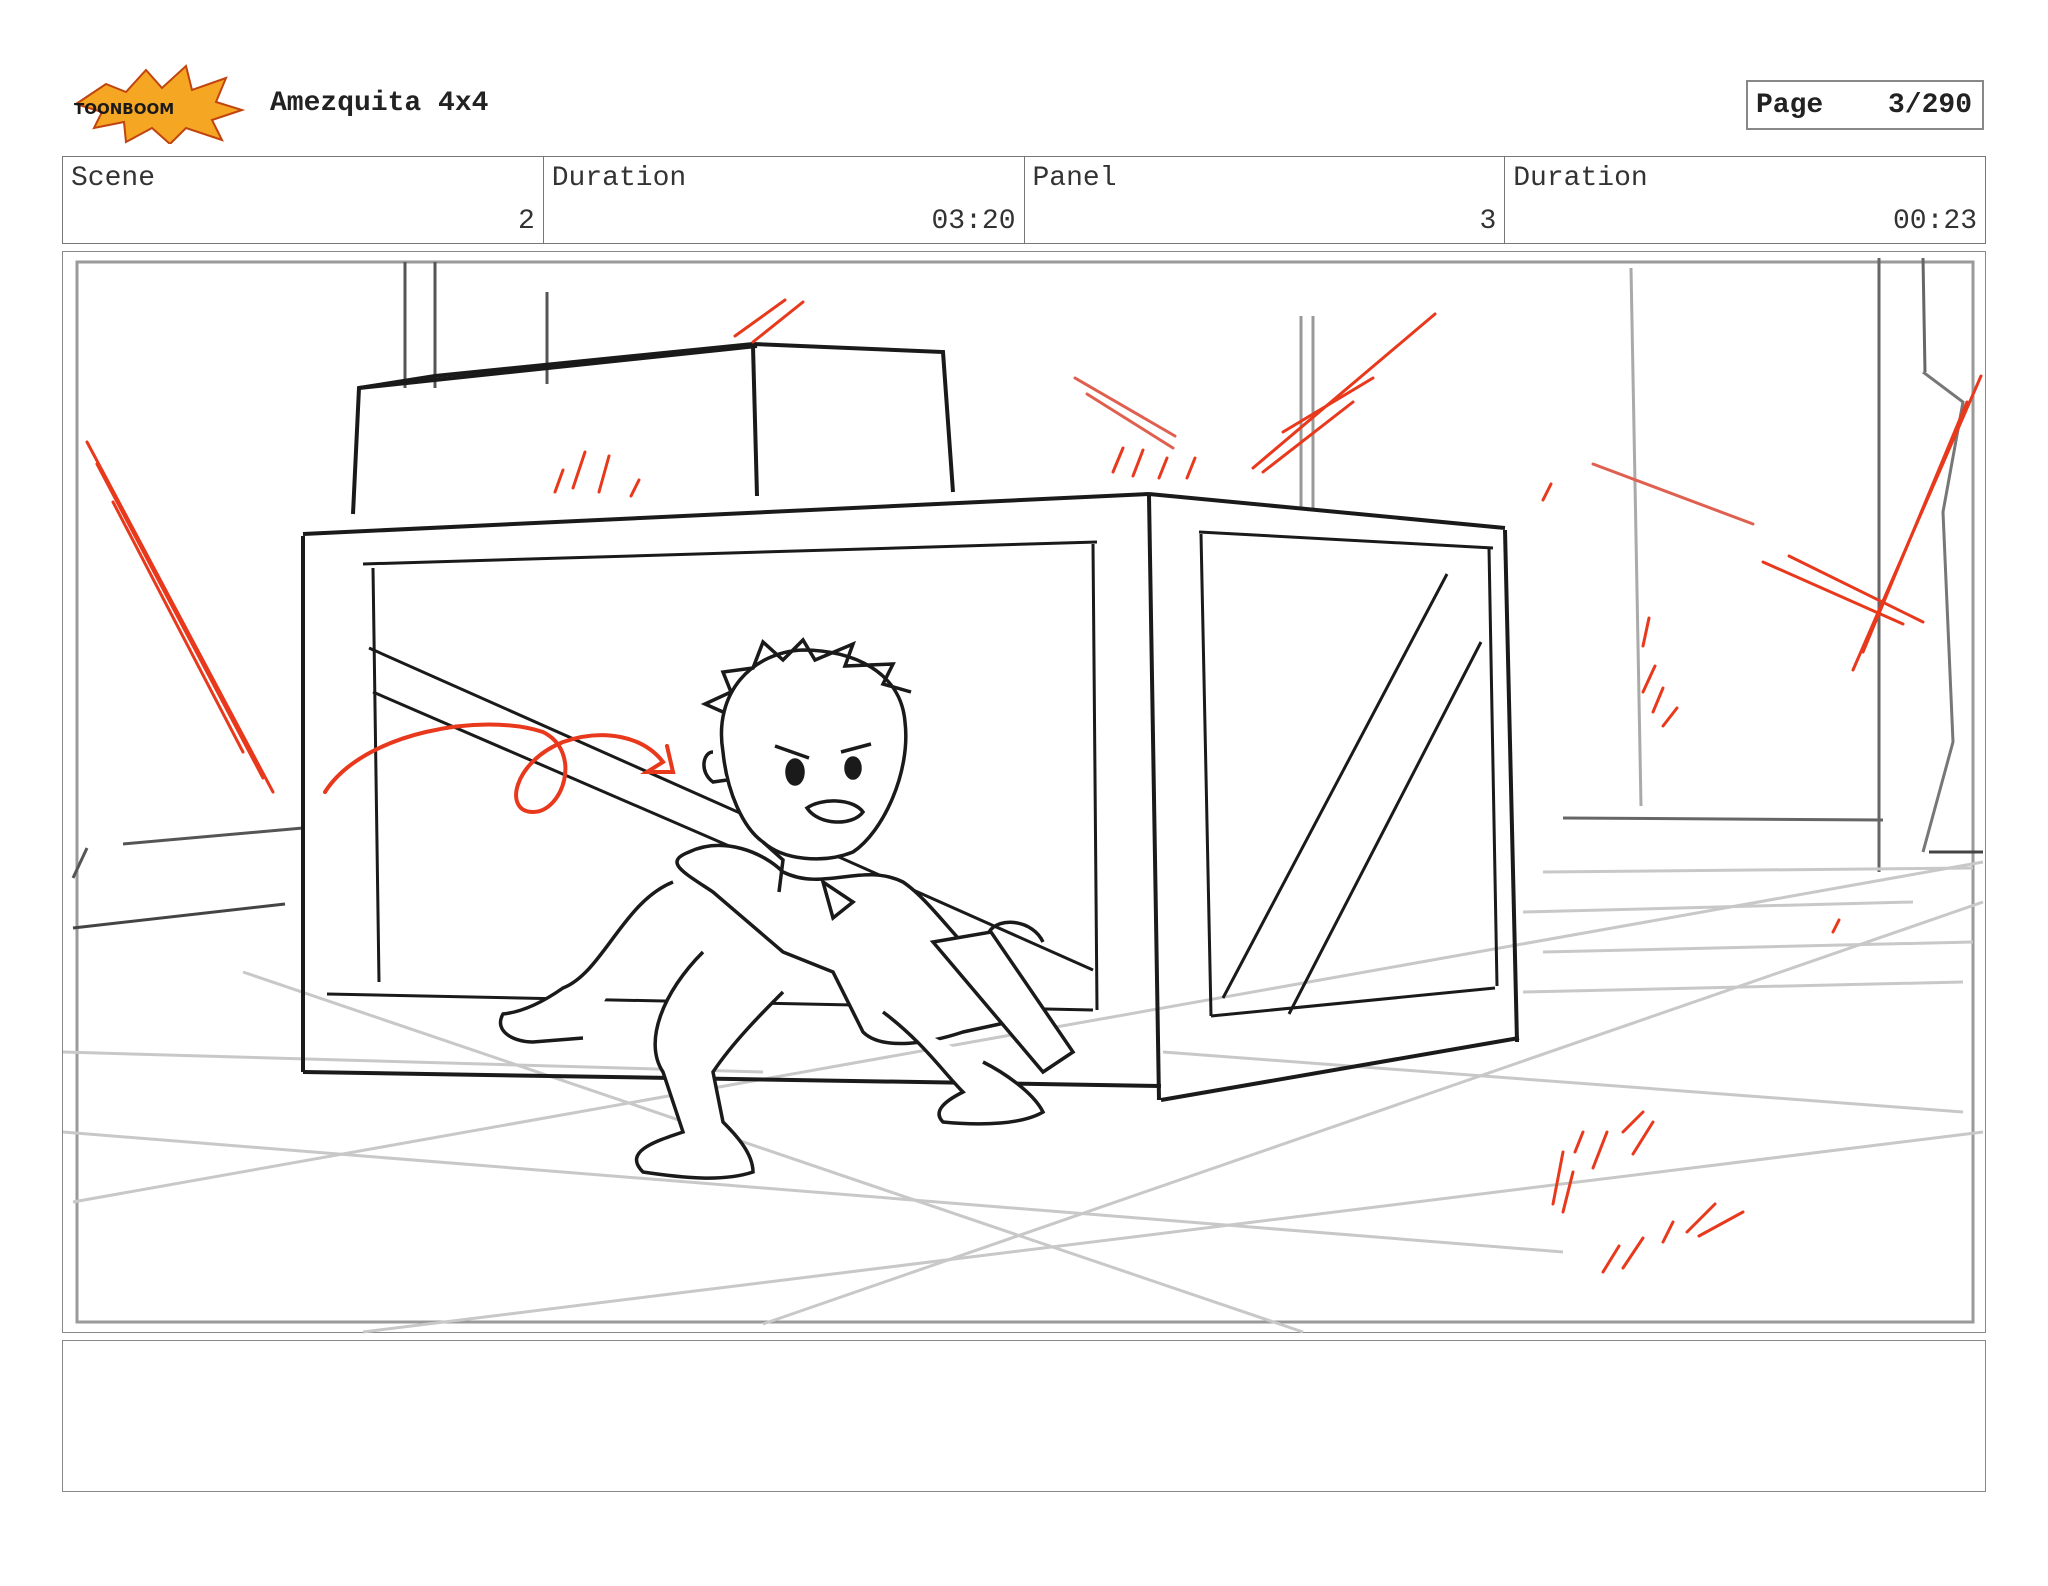  I want to click on panel-duration-cell: Duration 00:23, so click(1745, 200).